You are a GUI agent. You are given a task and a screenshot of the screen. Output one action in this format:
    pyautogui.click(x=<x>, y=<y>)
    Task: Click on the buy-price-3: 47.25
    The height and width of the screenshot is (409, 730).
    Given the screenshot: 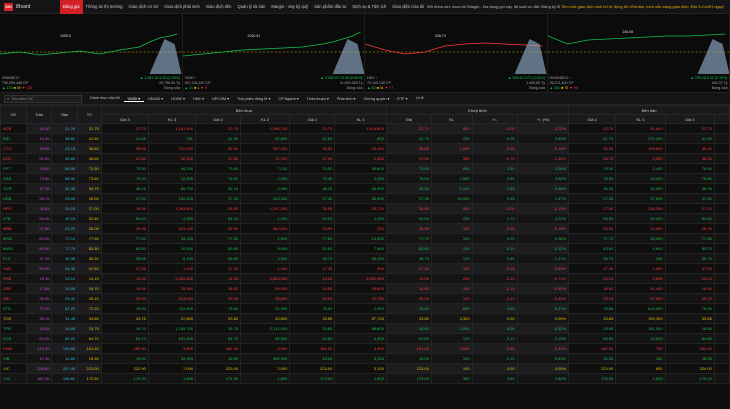 What is the action you would take?
    pyautogui.click(x=124, y=268)
    